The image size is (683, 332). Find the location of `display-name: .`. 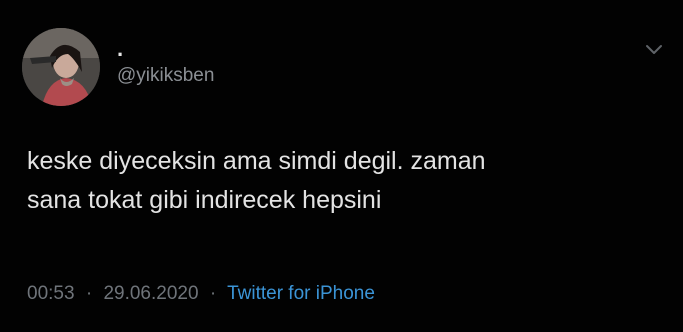

display-name: . is located at coordinates (120, 49).